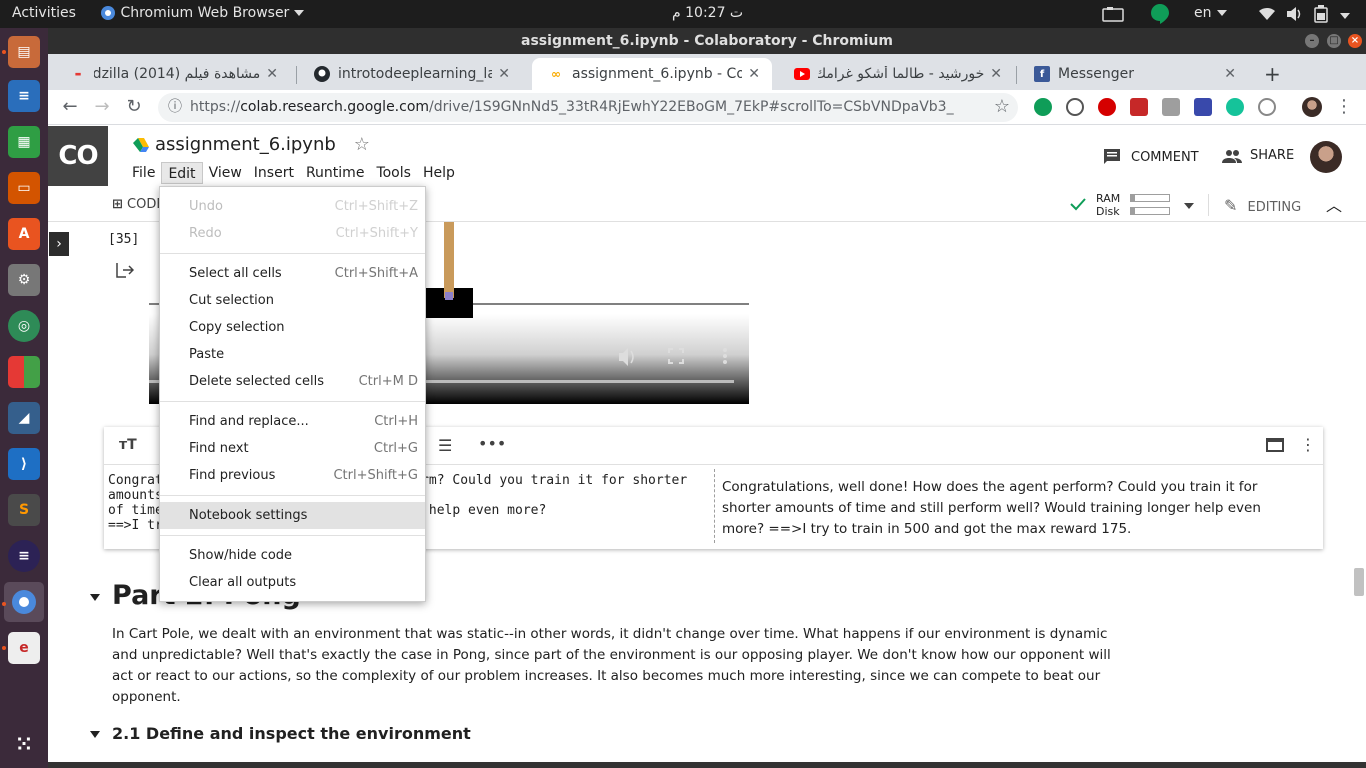 The width and height of the screenshot is (1366, 768). I want to click on tab-colab: ∞ assignment_6.ipynb - Cola ✕, so click(652, 74).